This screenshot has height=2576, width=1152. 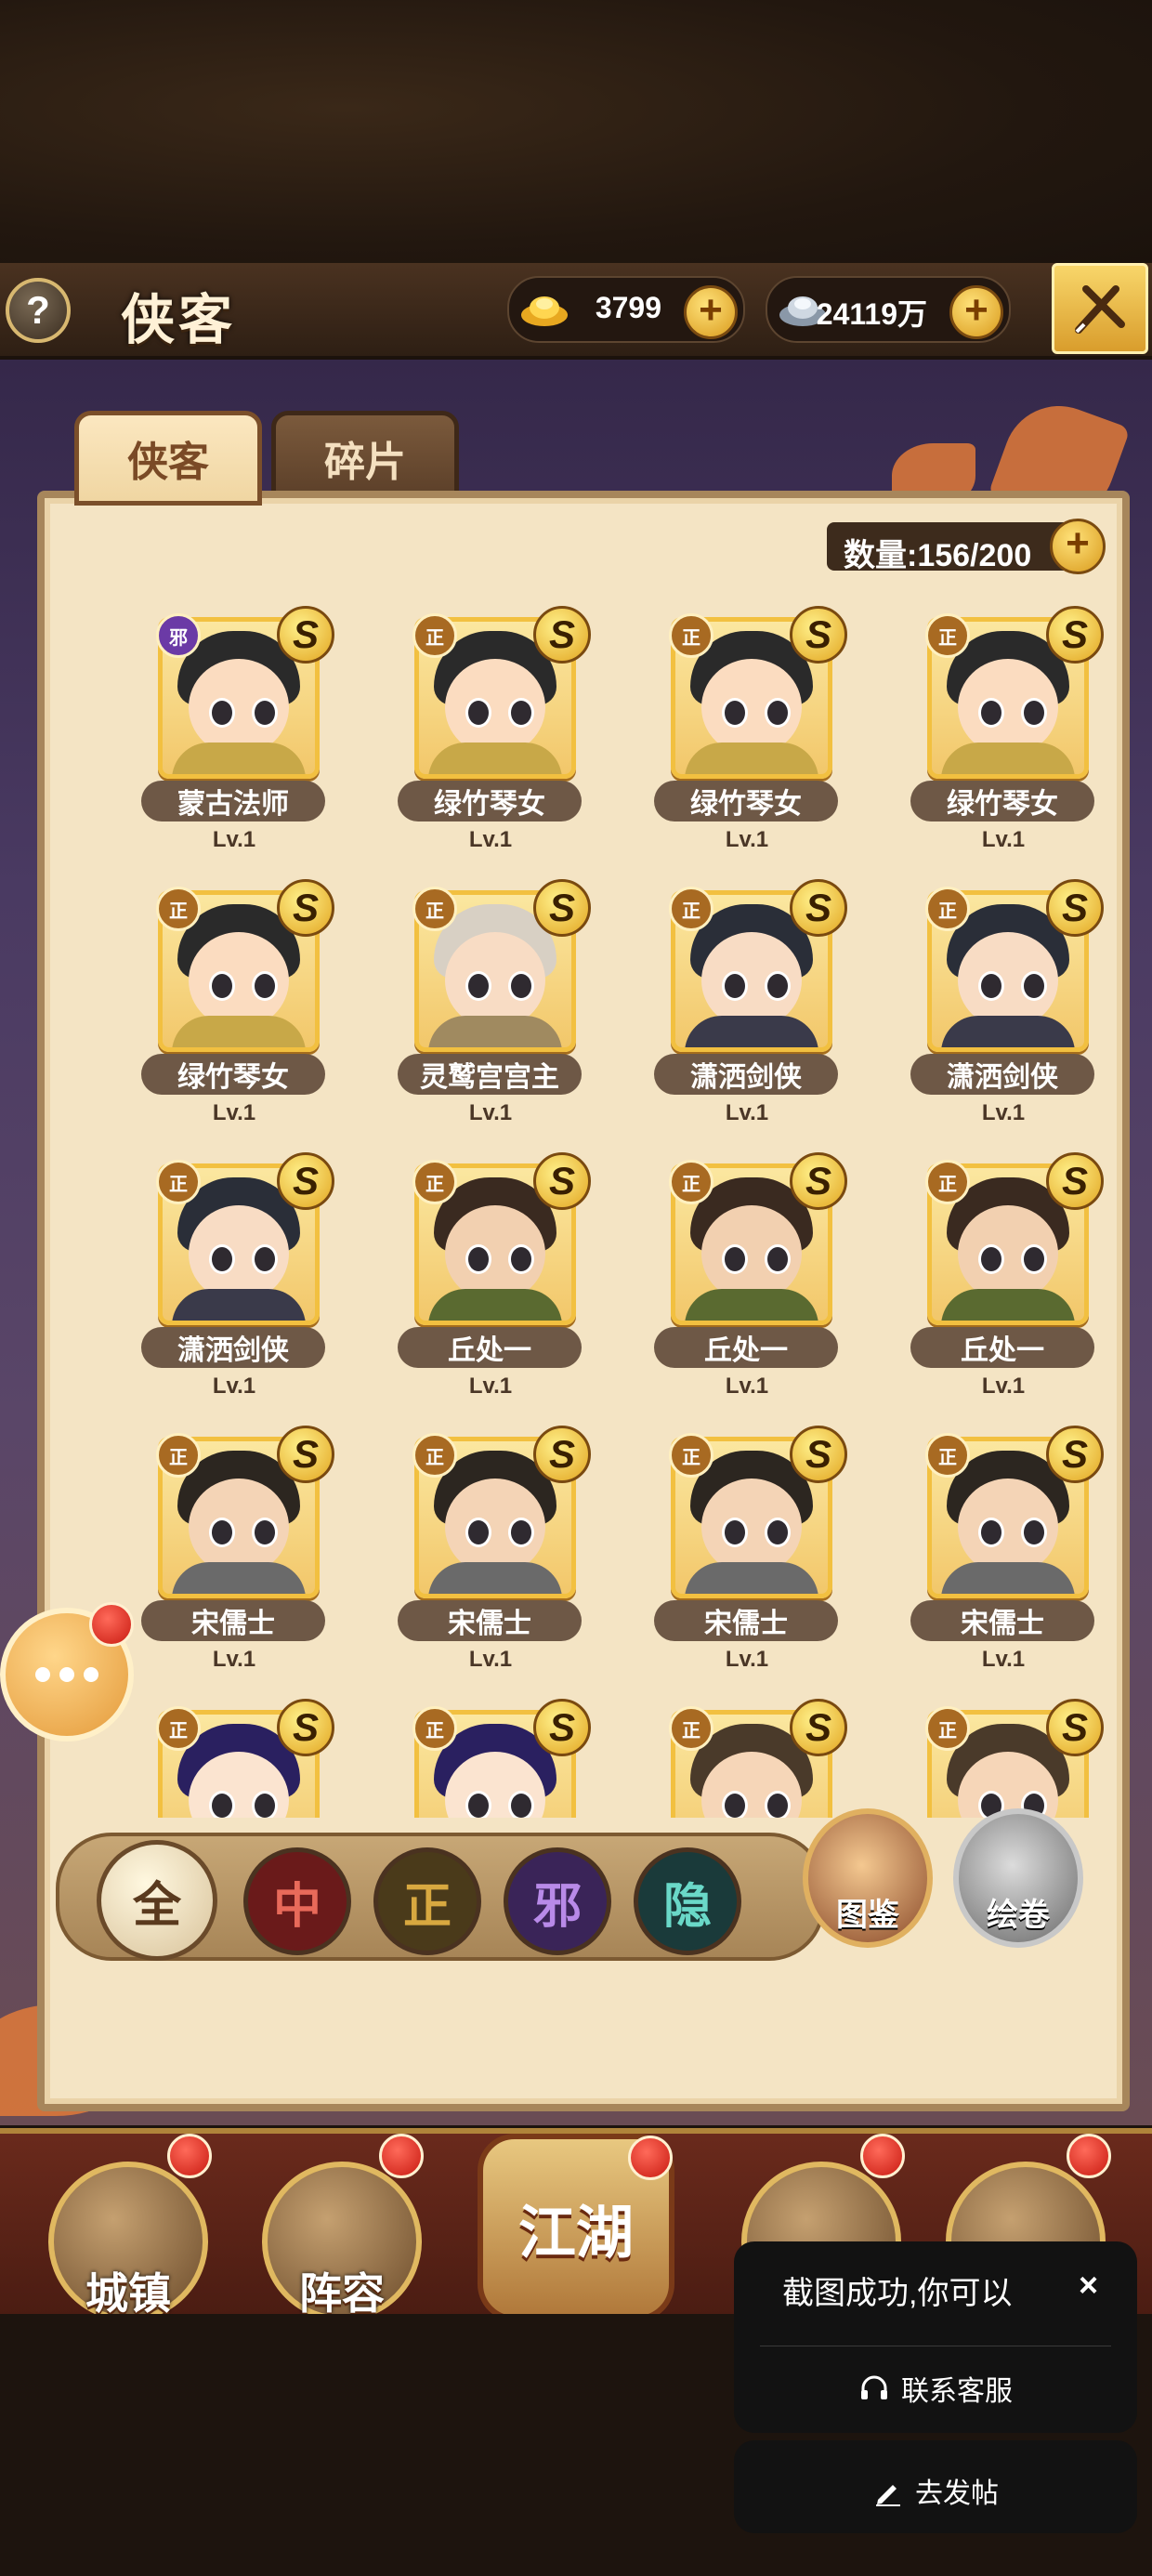 I want to click on filter-evil: 邪, so click(x=557, y=1901).